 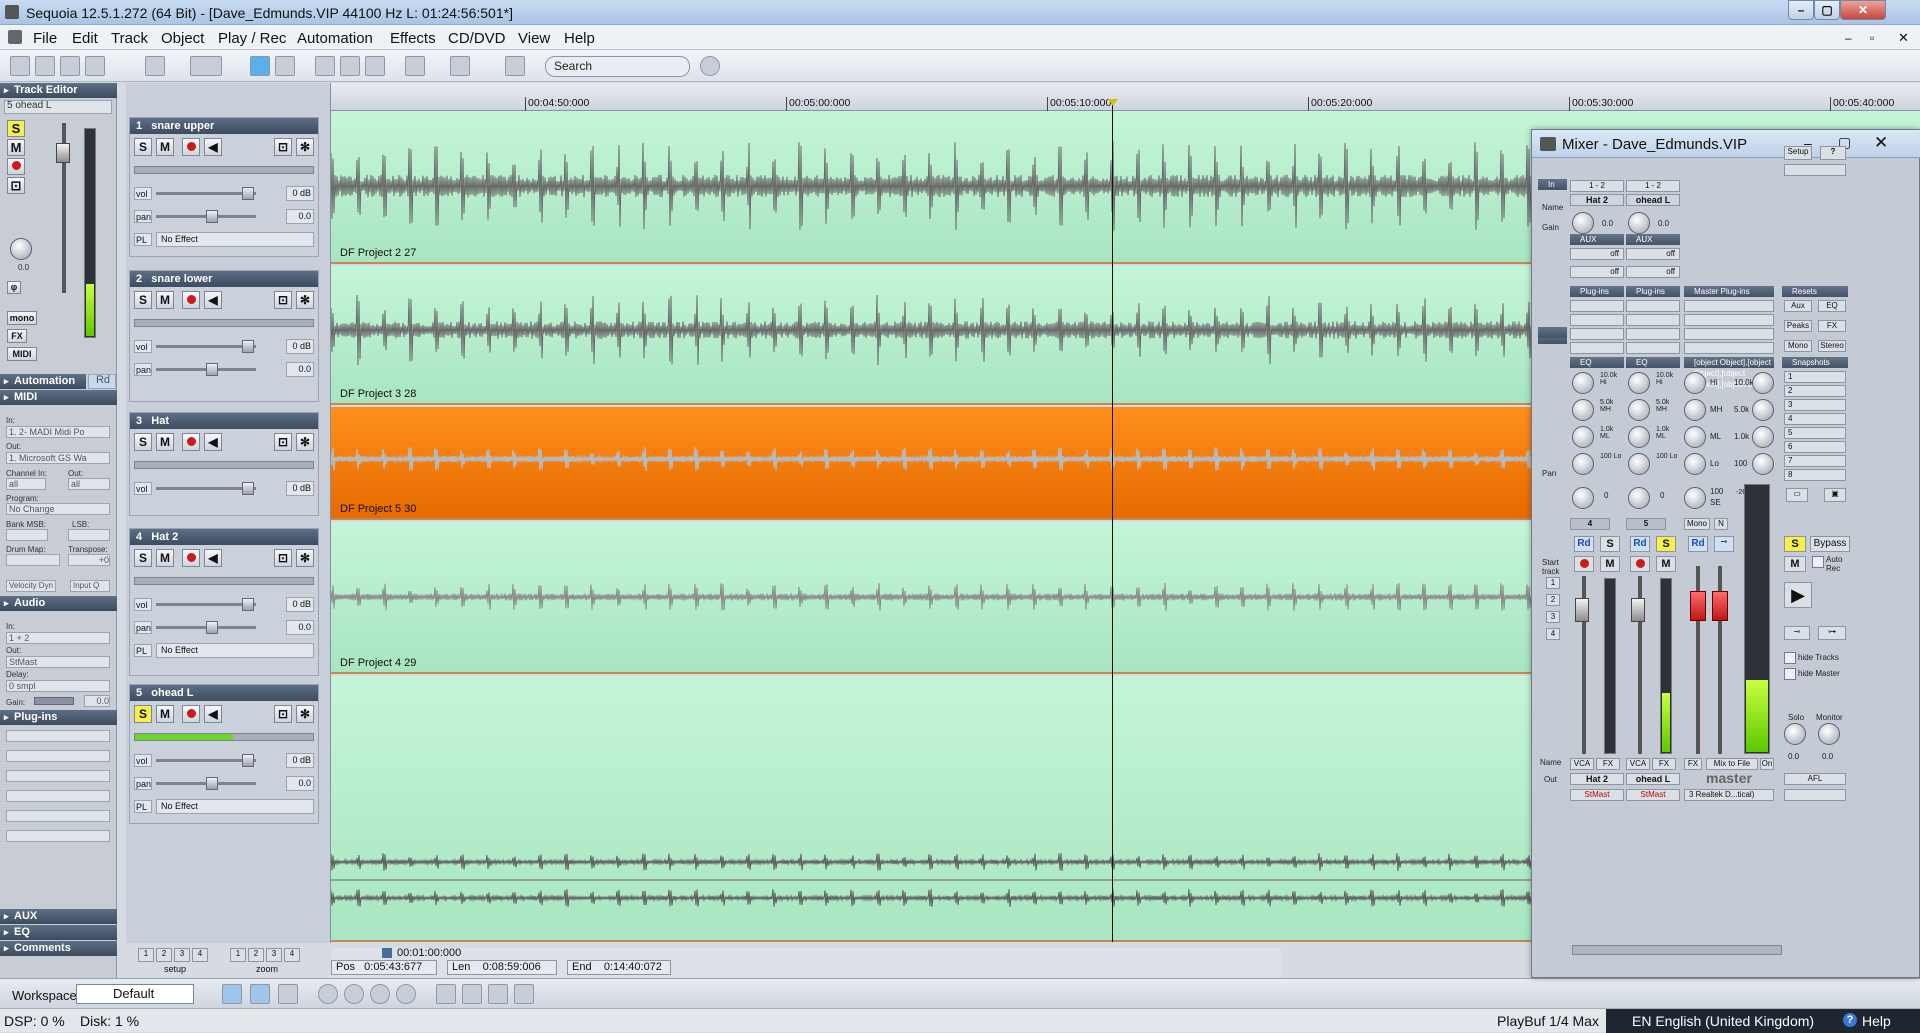 What do you see at coordinates (1653, 779) in the screenshot?
I see `channel-name-bottom: ohead L` at bounding box center [1653, 779].